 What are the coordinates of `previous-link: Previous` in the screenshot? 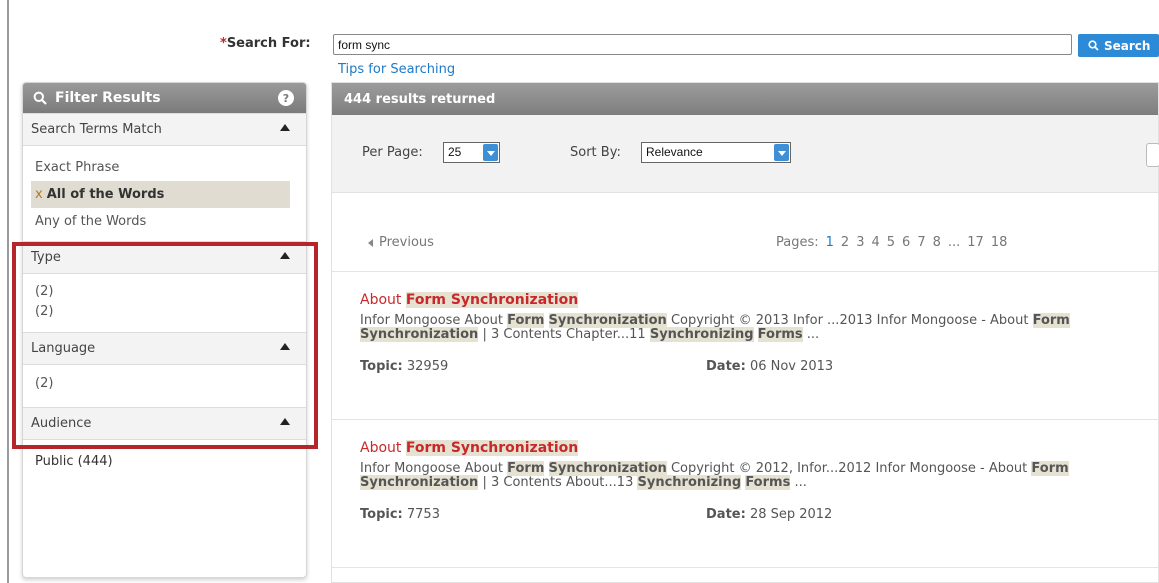 It's located at (401, 242).